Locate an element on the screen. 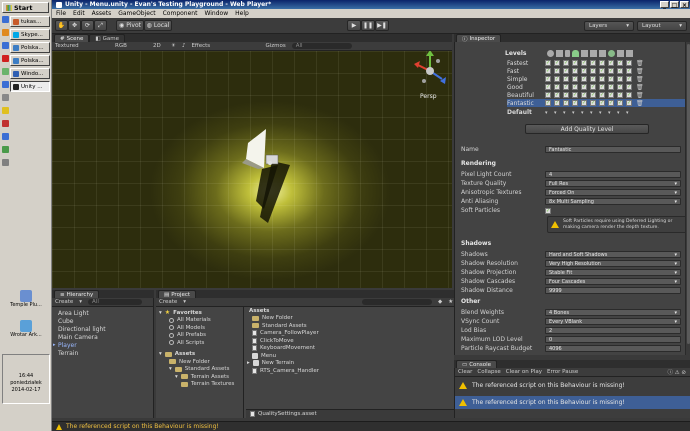 This screenshot has width=690, height=431. setting-input: 2 is located at coordinates (613, 330).